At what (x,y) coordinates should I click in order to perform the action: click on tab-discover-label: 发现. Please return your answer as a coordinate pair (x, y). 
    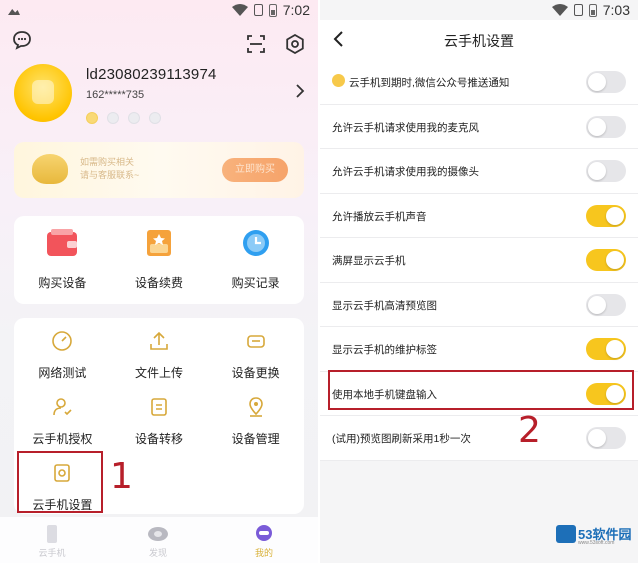
    Looking at the image, I should click on (157, 553).